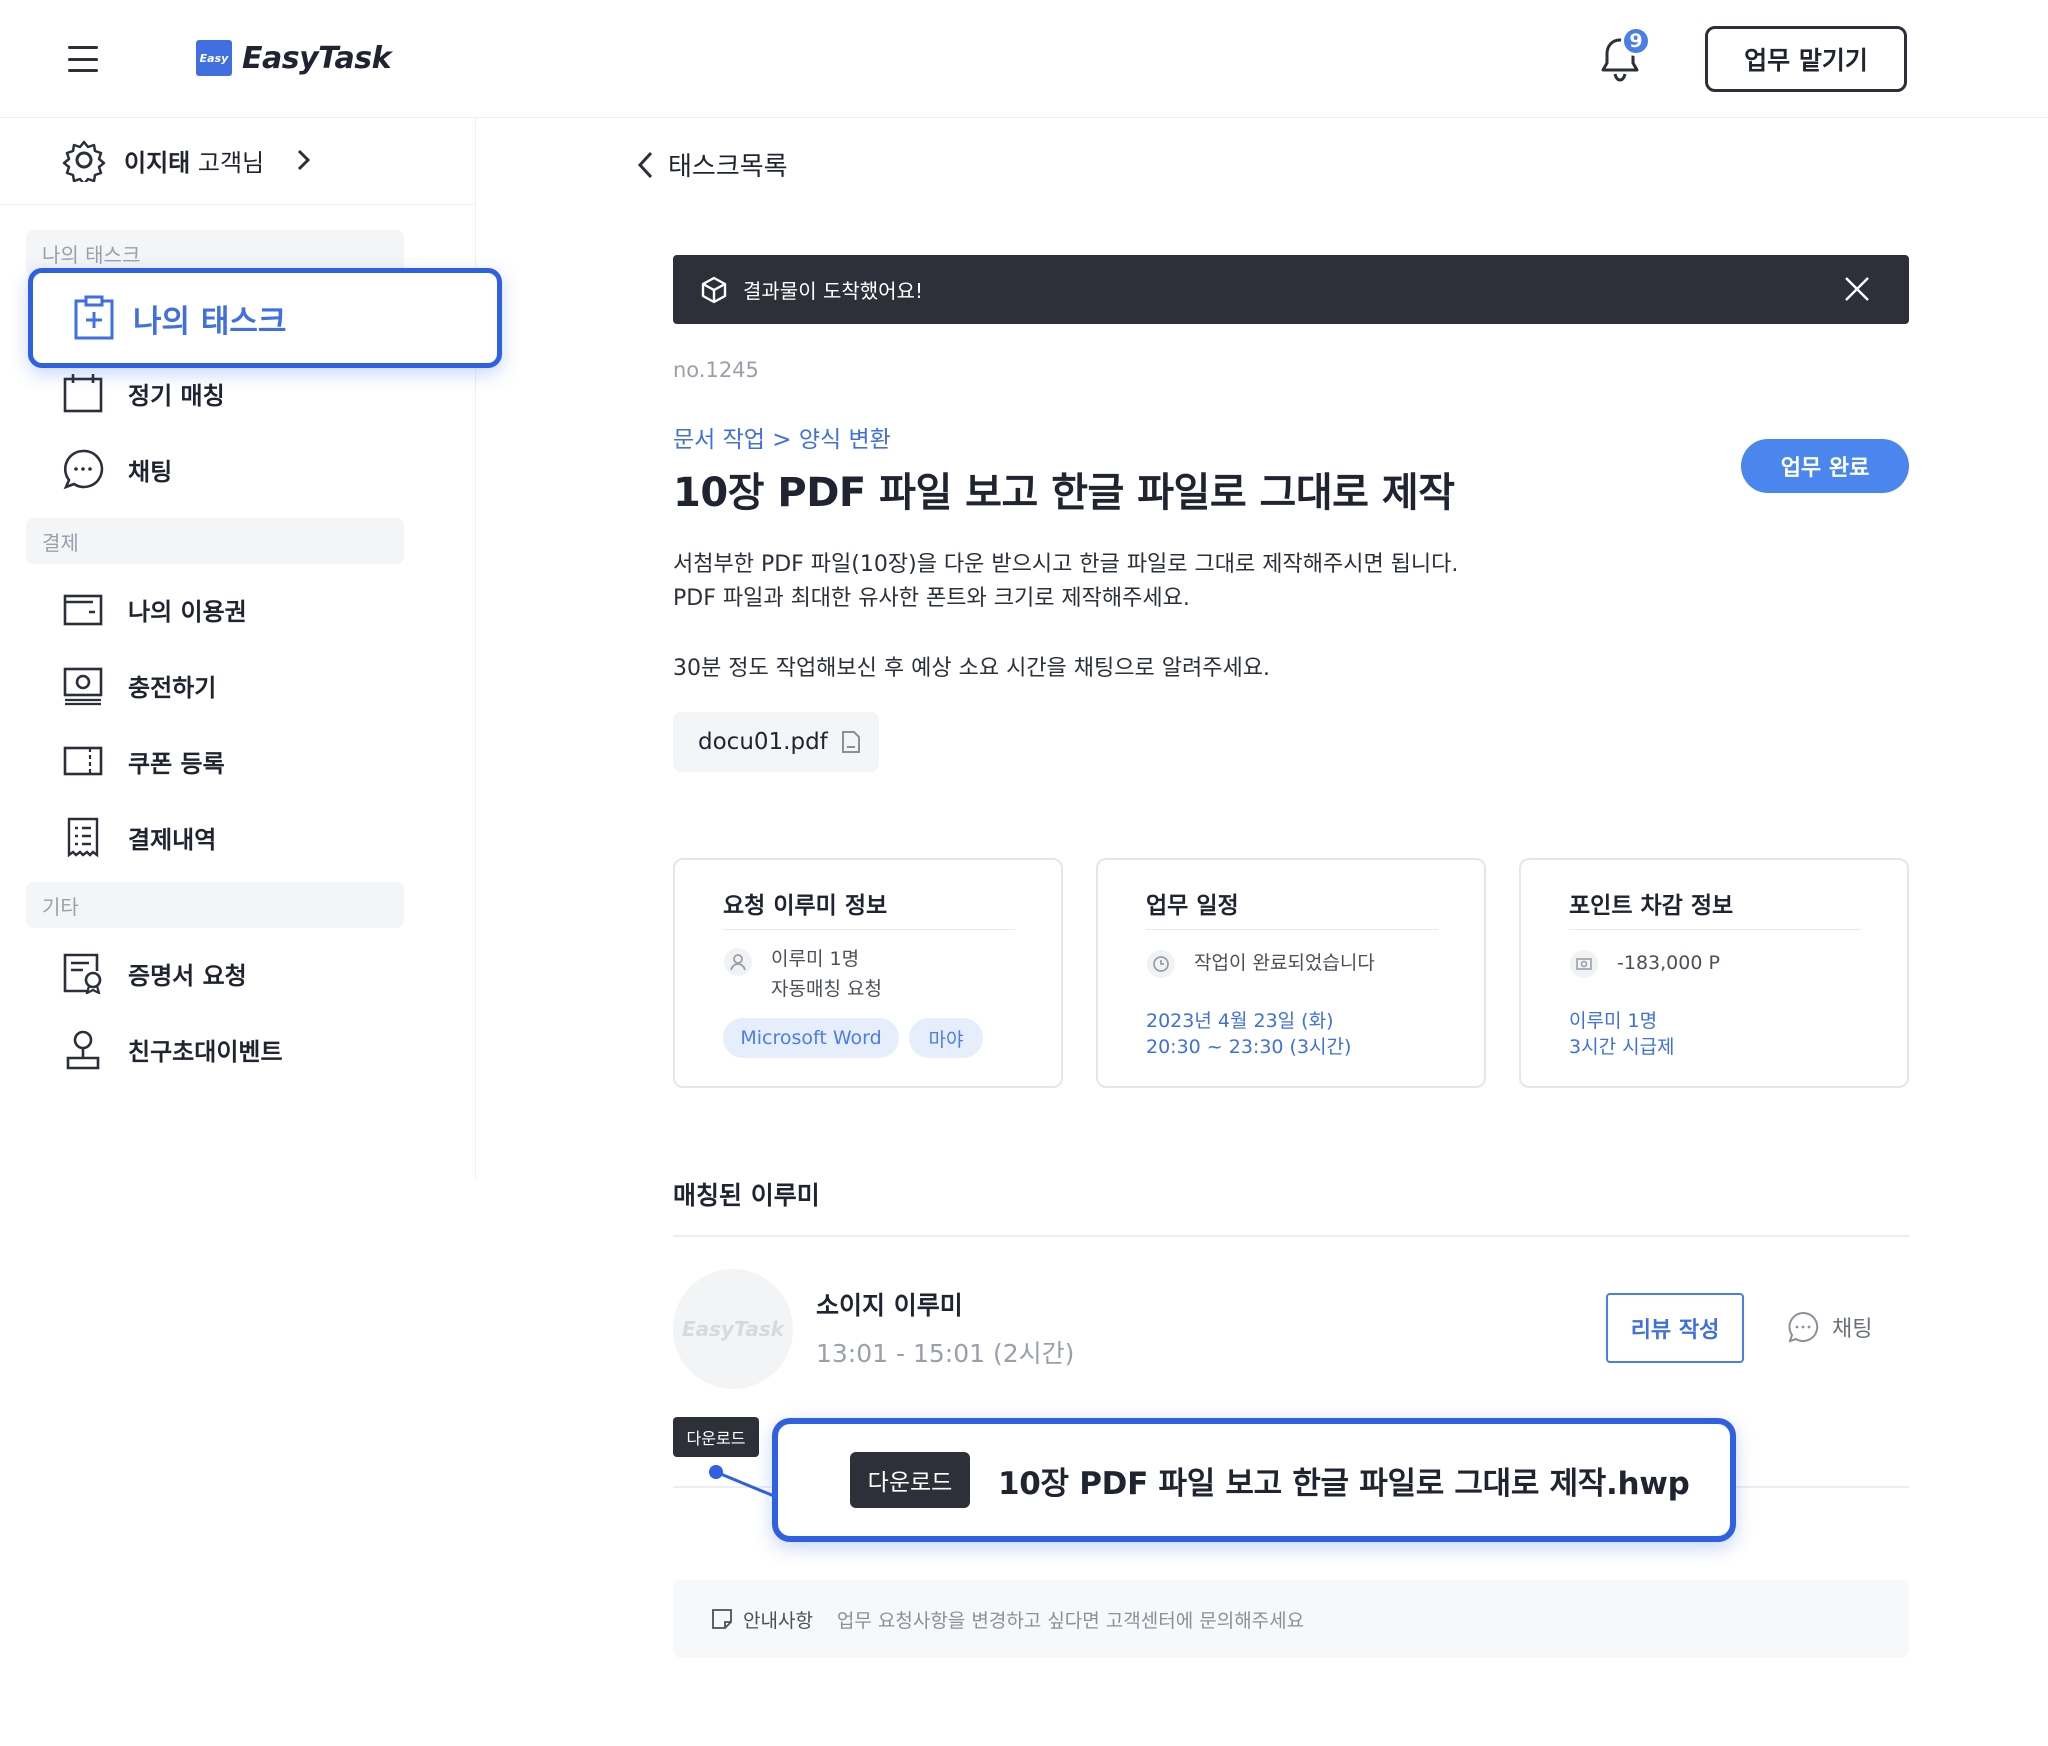  I want to click on sidebar-item-payment-history: 결제내역, so click(139, 837).